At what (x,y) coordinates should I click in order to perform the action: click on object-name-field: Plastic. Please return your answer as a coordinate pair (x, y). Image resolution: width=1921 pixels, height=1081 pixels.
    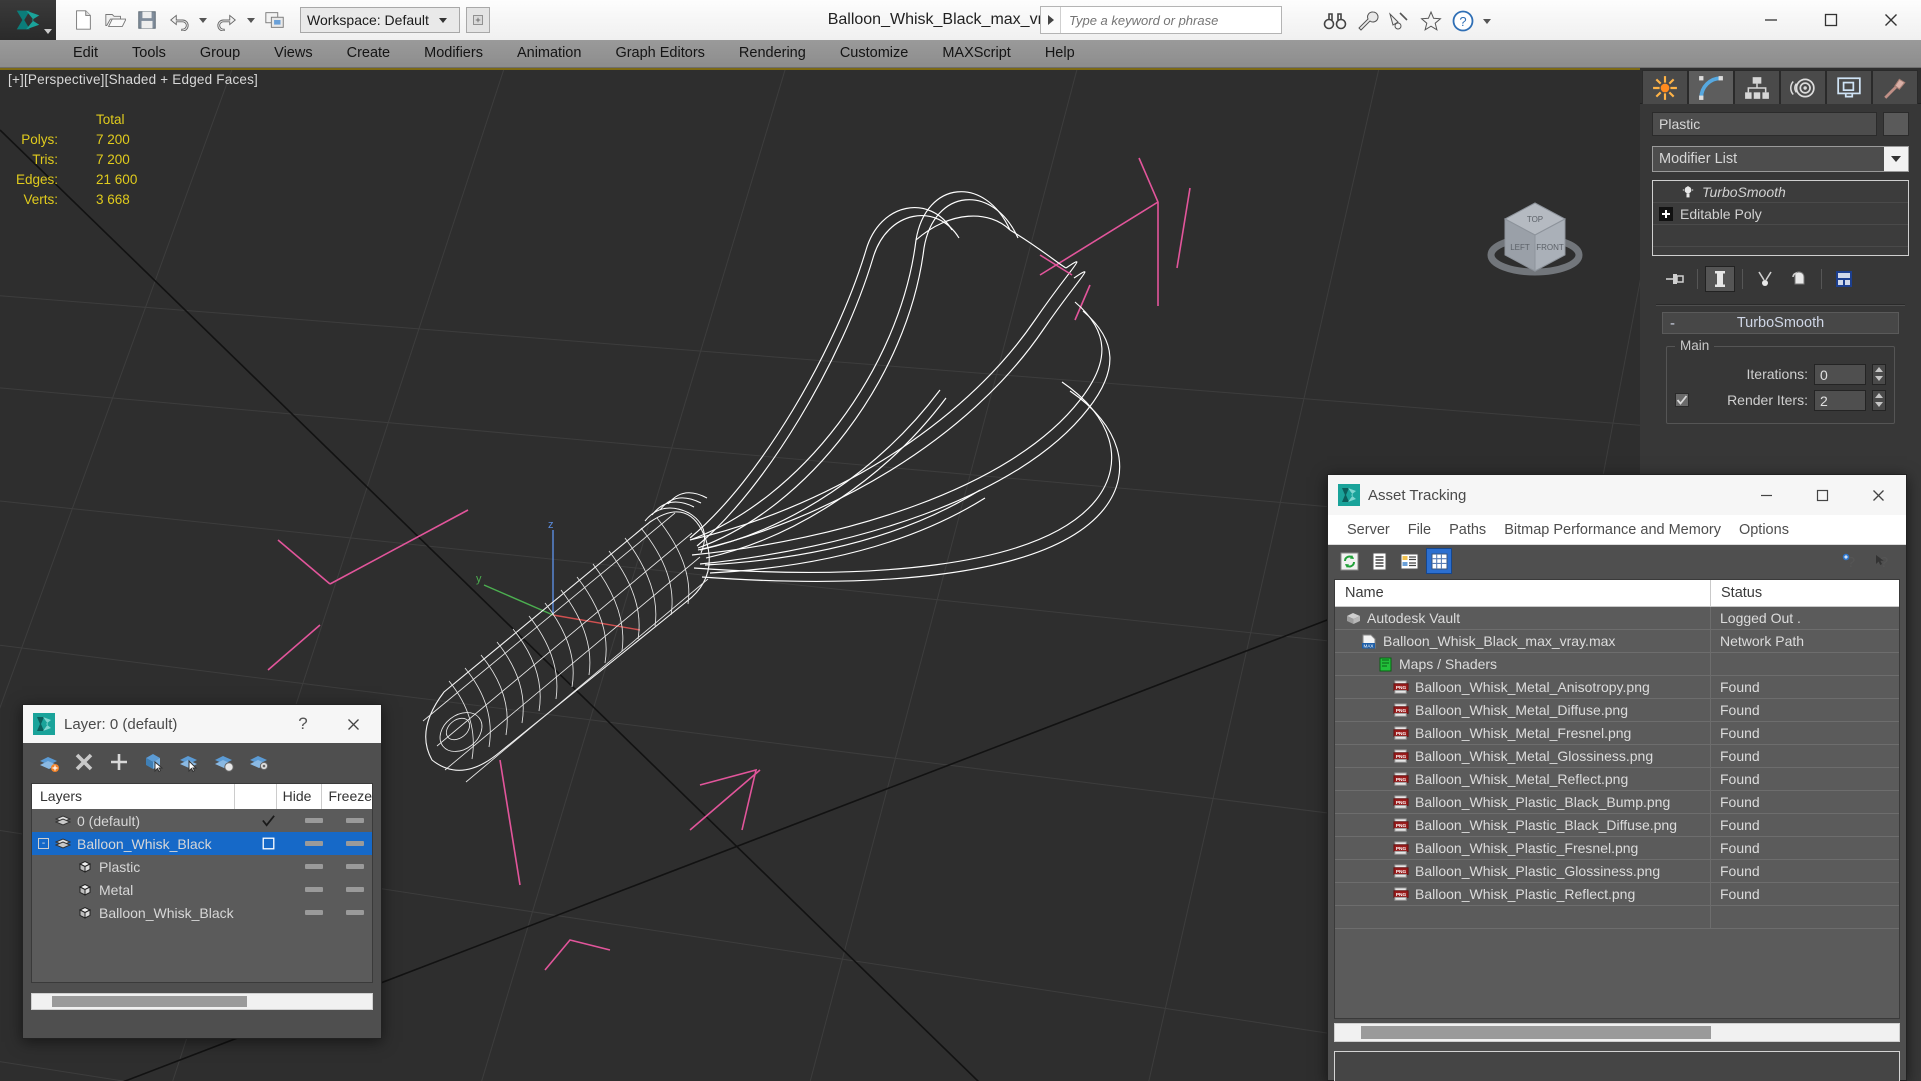
    Looking at the image, I should click on (1764, 124).